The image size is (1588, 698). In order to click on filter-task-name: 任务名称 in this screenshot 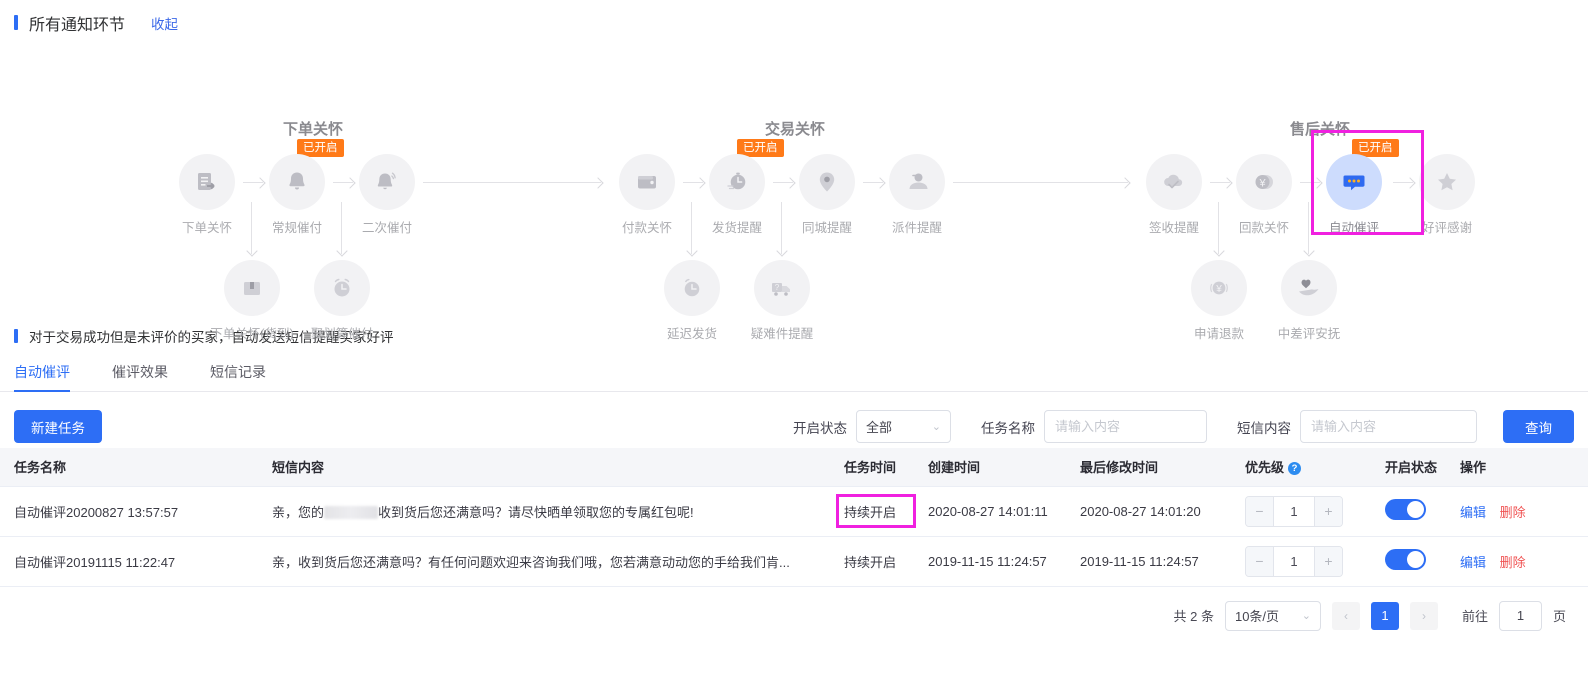, I will do `click(1094, 426)`.